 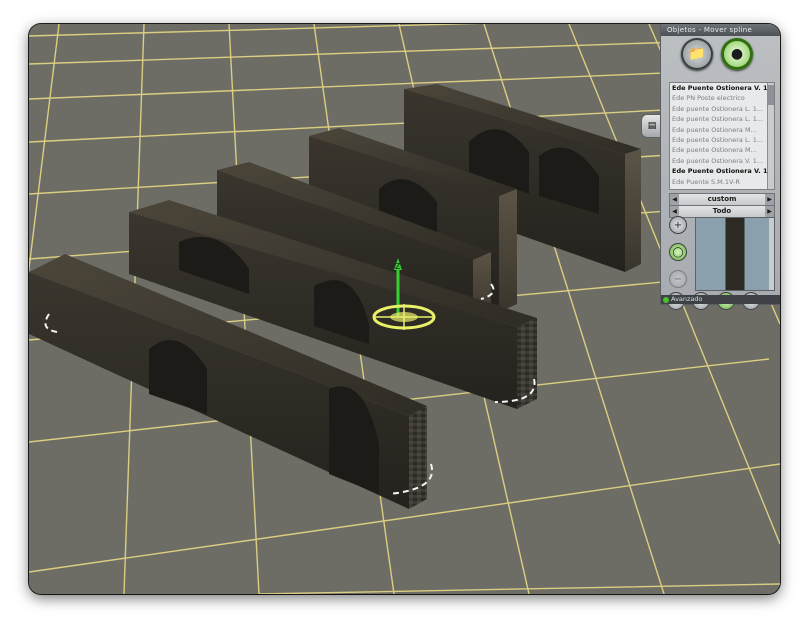 I want to click on advanced-label: Avanzado, so click(x=687, y=299).